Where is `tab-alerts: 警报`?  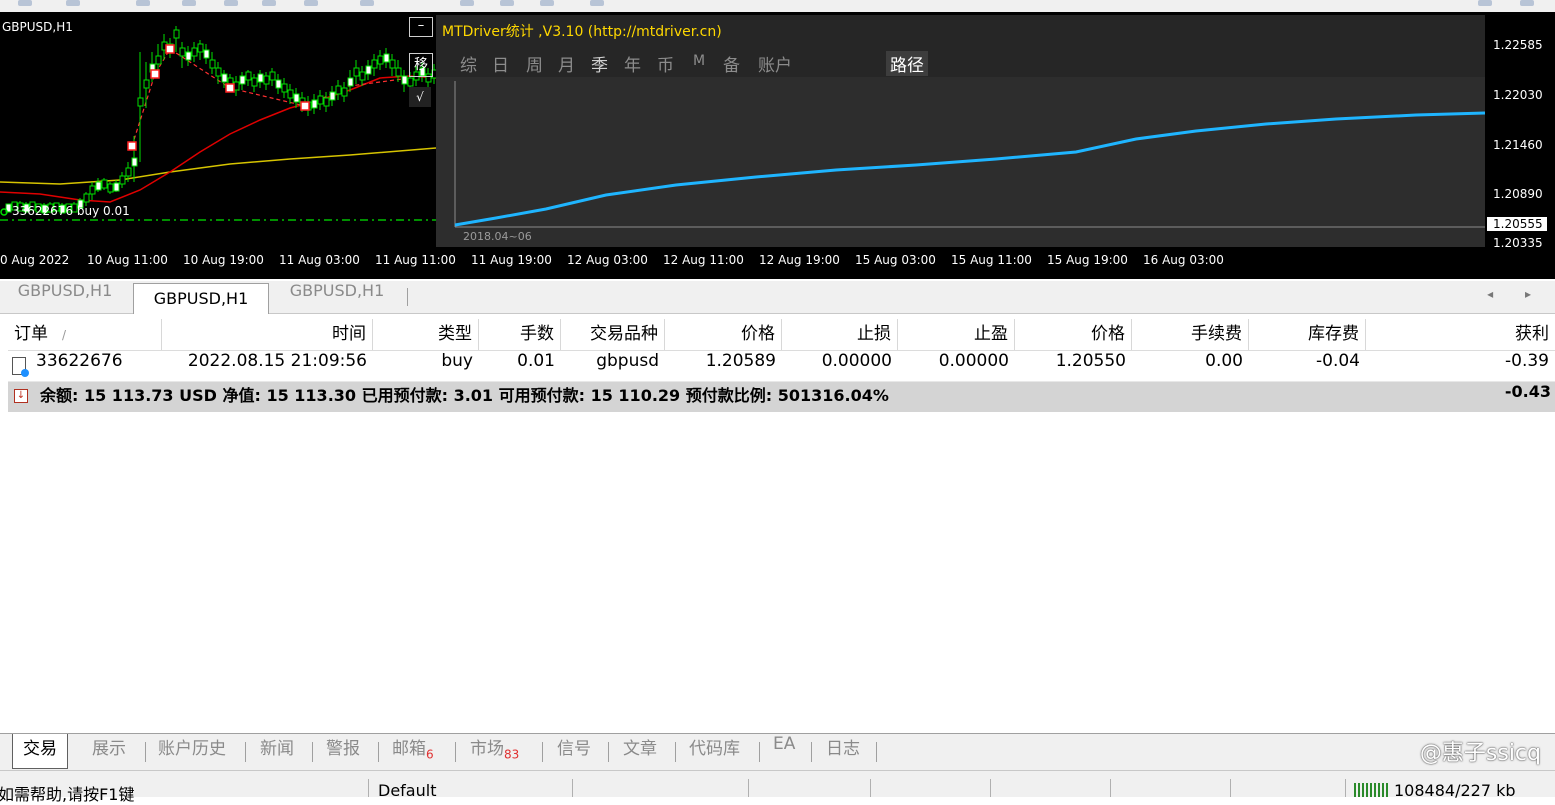 tab-alerts: 警报 is located at coordinates (343, 751).